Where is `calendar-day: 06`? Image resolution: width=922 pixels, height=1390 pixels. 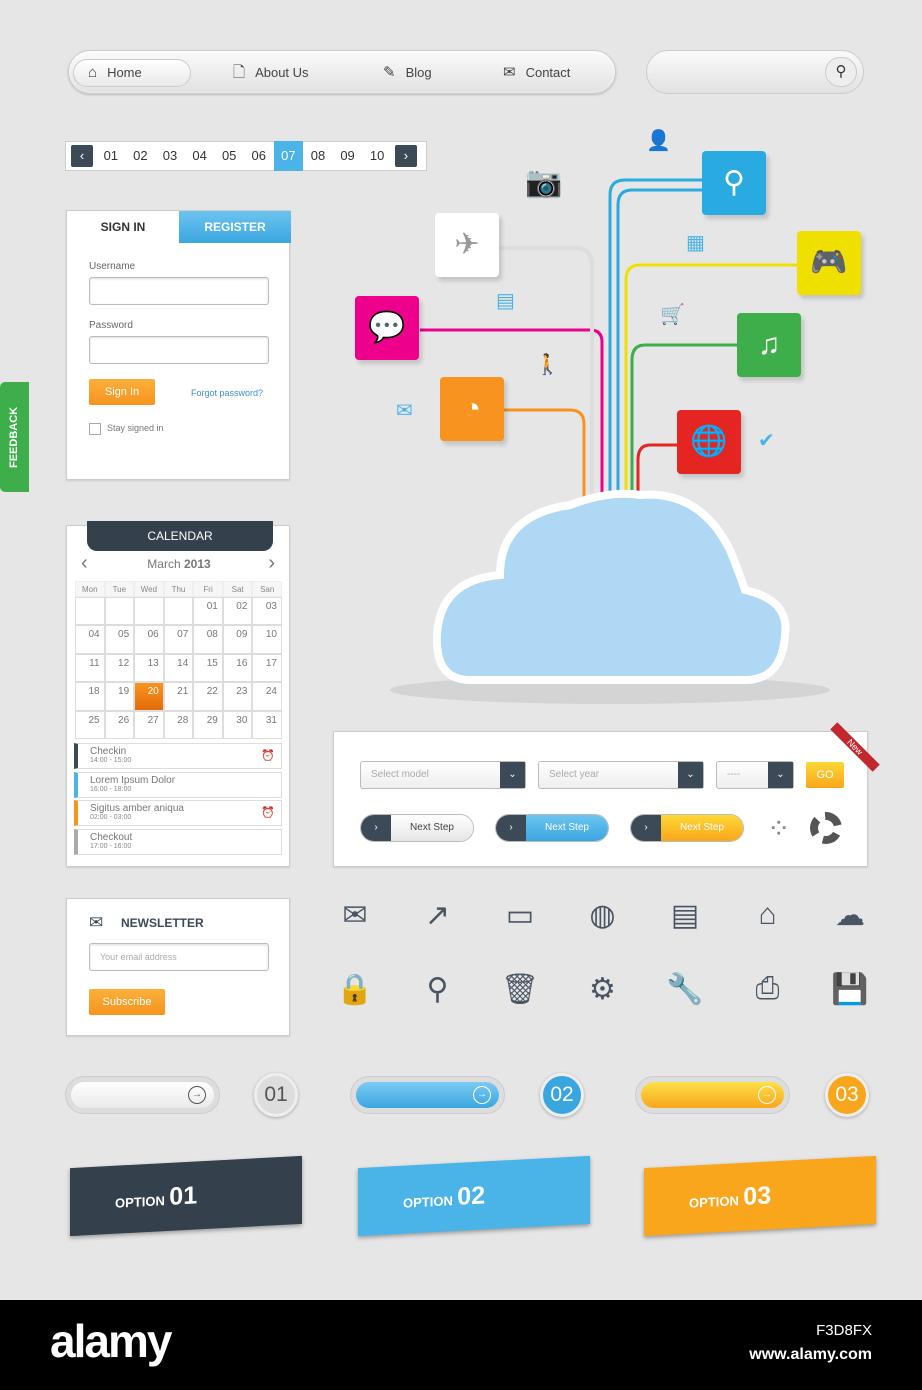
calendar-day: 06 is located at coordinates (149, 639).